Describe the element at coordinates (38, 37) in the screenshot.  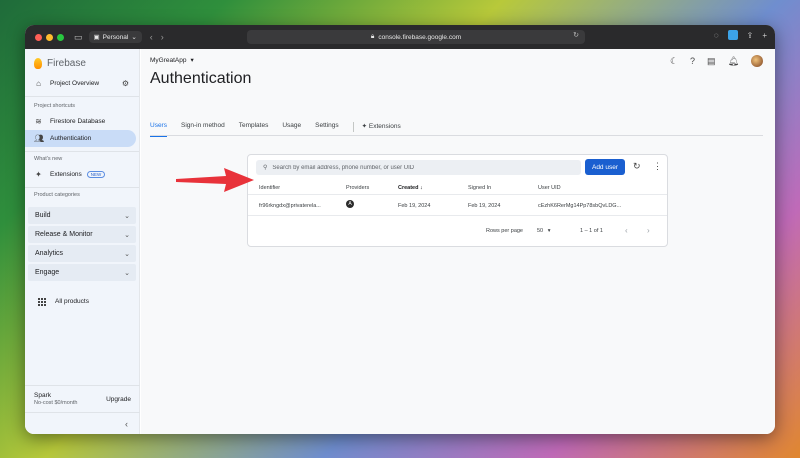
I see `close-window-button` at that location.